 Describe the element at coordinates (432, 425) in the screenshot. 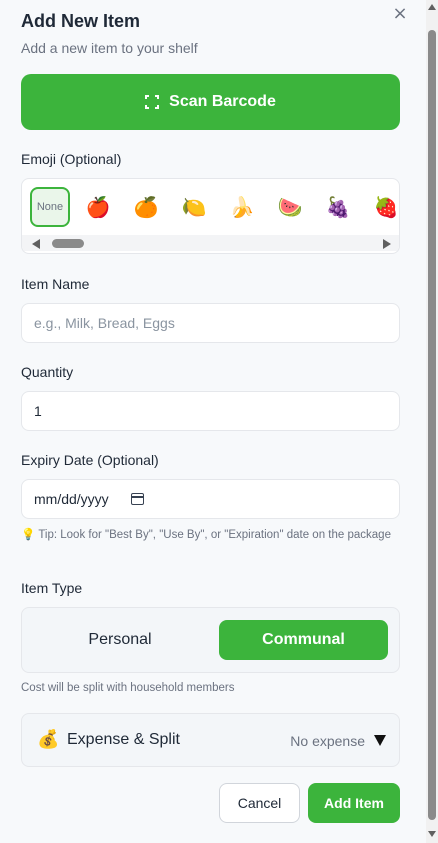

I see `page-scroll-thumb` at that location.